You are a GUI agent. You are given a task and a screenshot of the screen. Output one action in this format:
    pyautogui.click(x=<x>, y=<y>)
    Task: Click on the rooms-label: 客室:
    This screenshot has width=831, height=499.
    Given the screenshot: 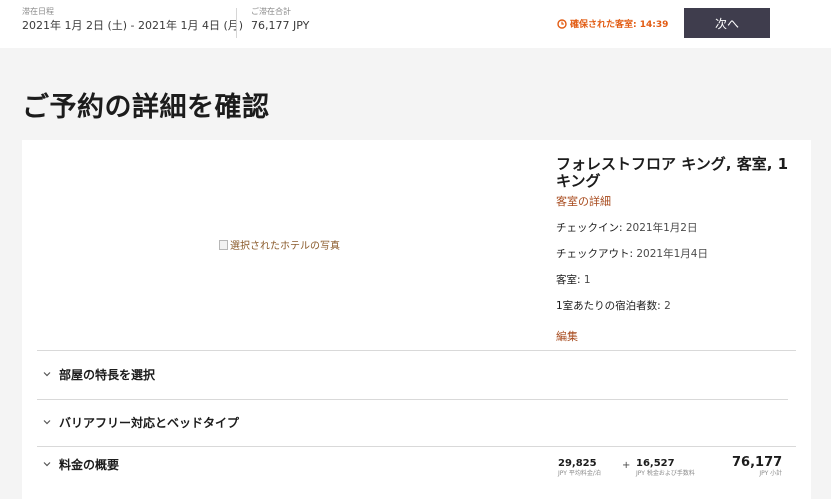 What is the action you would take?
    pyautogui.click(x=570, y=280)
    